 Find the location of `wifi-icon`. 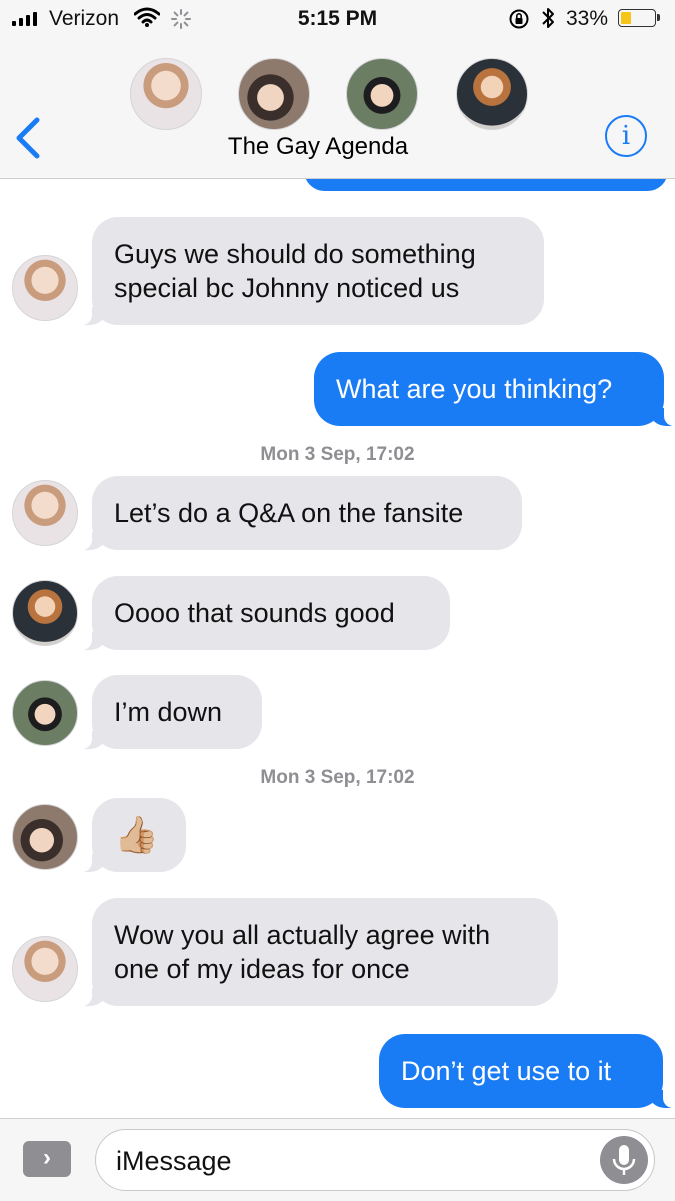

wifi-icon is located at coordinates (147, 17).